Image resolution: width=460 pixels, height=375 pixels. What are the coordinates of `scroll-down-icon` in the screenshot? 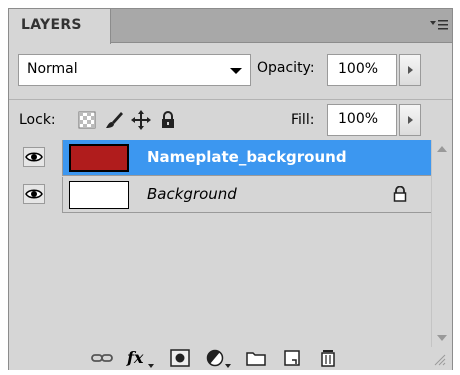 It's located at (442, 338).